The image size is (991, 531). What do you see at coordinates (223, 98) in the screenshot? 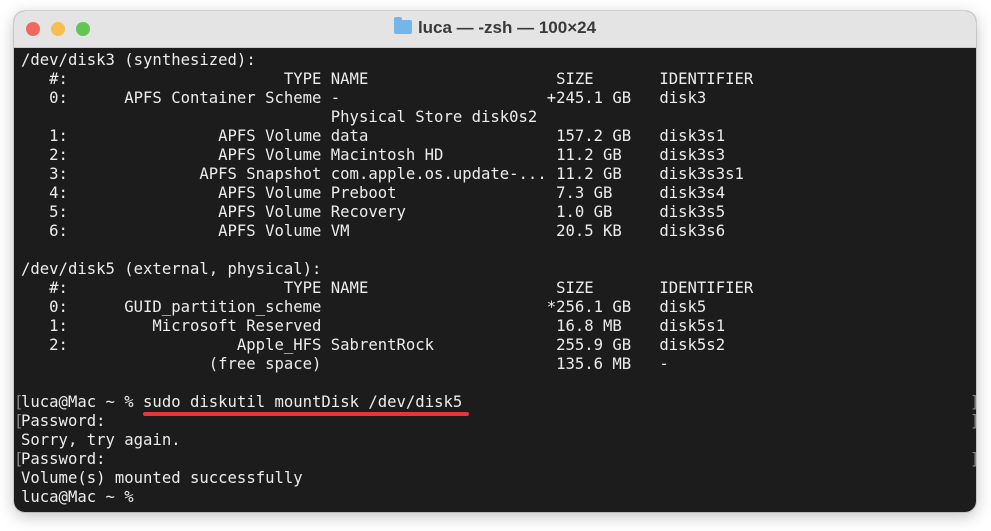
I see `type-cell: APFS Container Scheme` at bounding box center [223, 98].